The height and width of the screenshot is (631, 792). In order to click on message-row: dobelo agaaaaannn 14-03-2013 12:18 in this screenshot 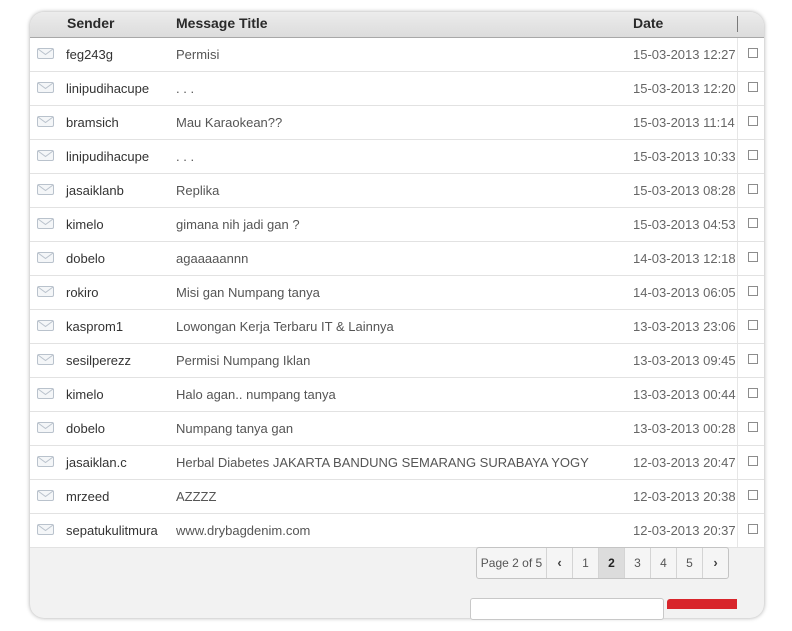, I will do `click(397, 259)`.